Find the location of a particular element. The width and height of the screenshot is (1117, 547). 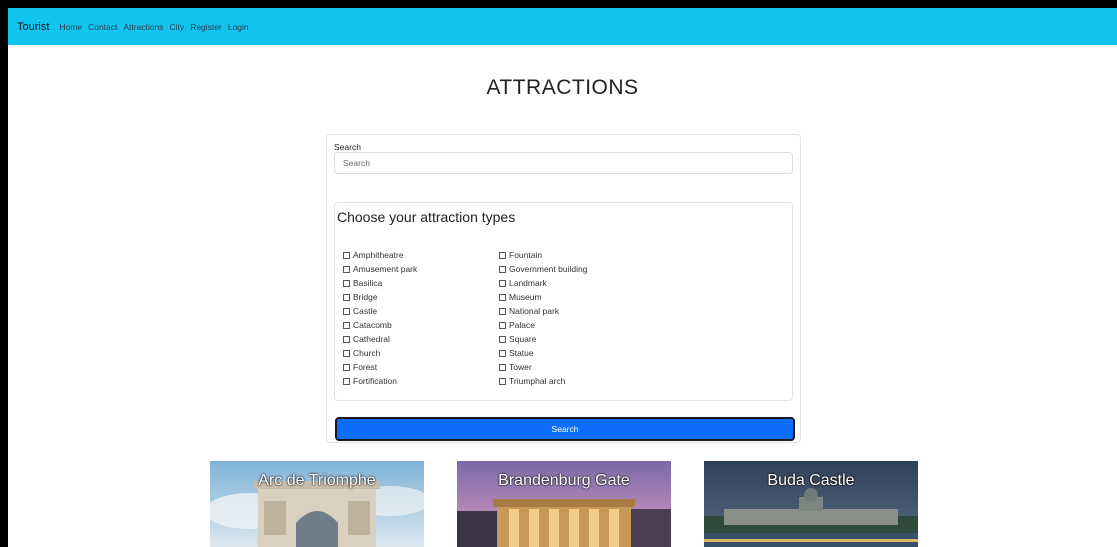

checkbox-church: Church is located at coordinates (380, 353).